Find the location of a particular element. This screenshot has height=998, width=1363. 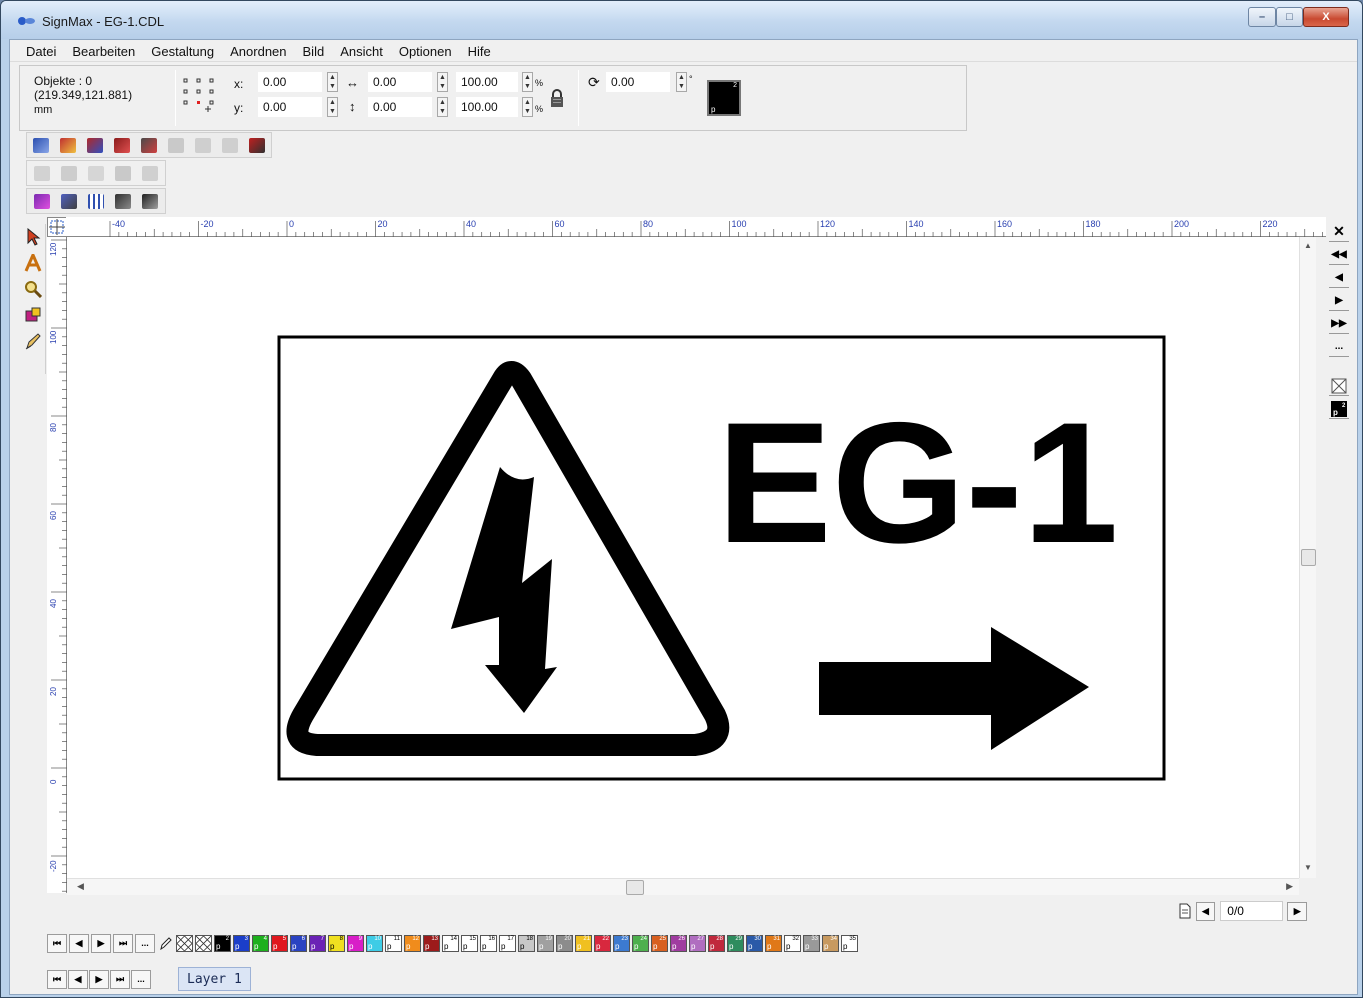

move-button is located at coordinates (41, 173).